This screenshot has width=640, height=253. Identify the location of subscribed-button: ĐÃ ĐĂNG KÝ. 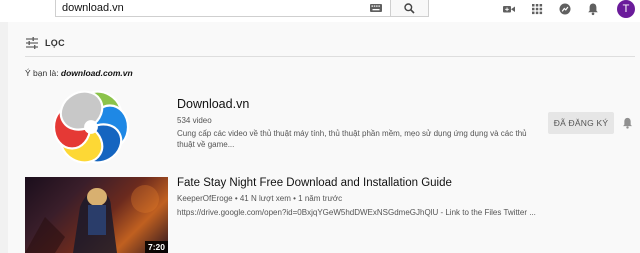
(581, 123).